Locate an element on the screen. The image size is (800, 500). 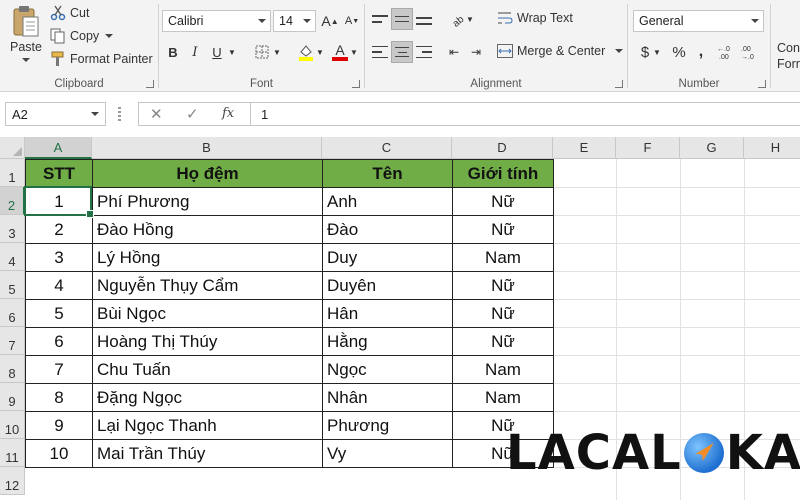
cell: 8 is located at coordinates (59, 397).